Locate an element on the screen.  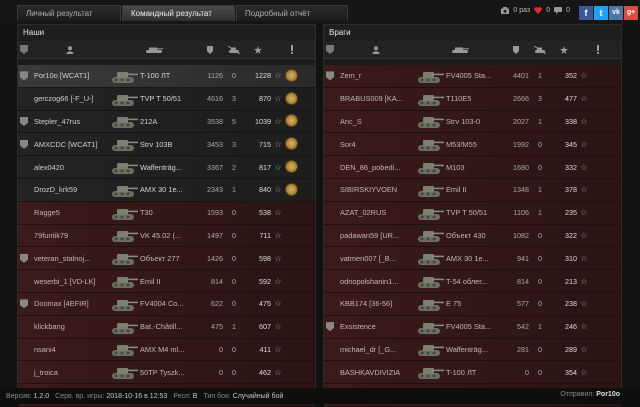
vk-icon: vk is located at coordinates (616, 13).